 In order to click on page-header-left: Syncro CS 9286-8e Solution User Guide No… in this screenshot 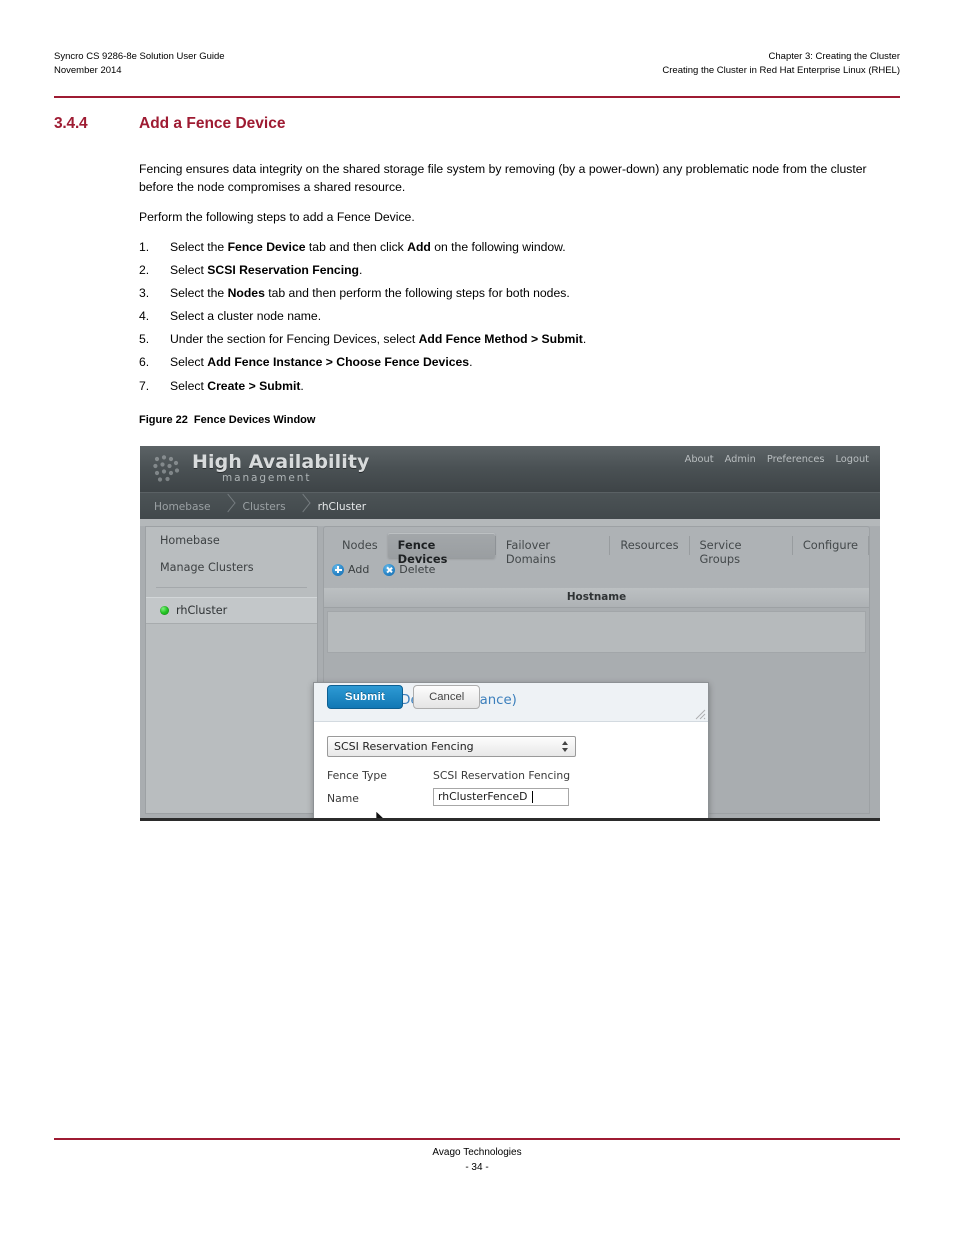, I will do `click(139, 63)`.